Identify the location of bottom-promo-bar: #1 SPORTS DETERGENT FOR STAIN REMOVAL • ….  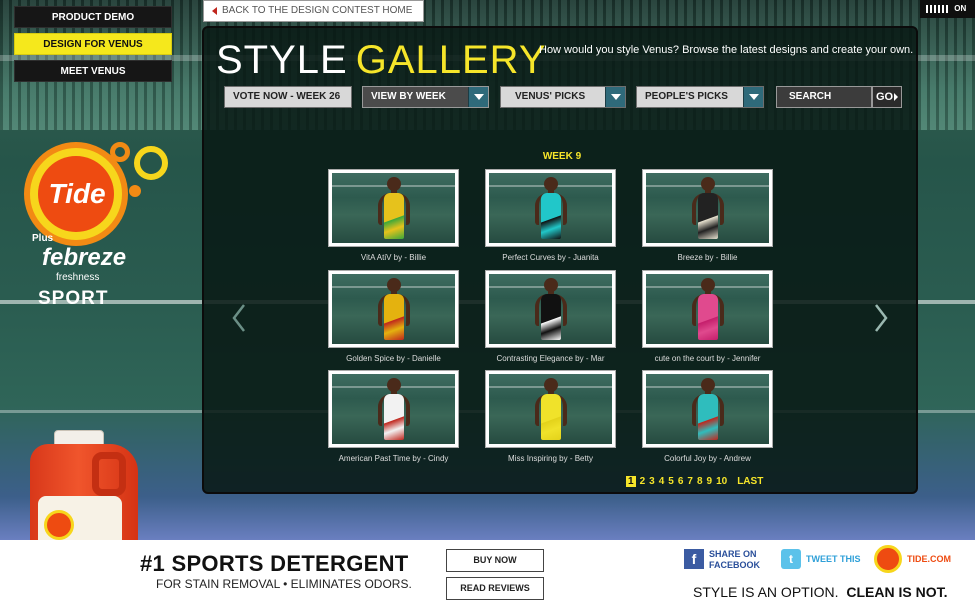
(487, 575).